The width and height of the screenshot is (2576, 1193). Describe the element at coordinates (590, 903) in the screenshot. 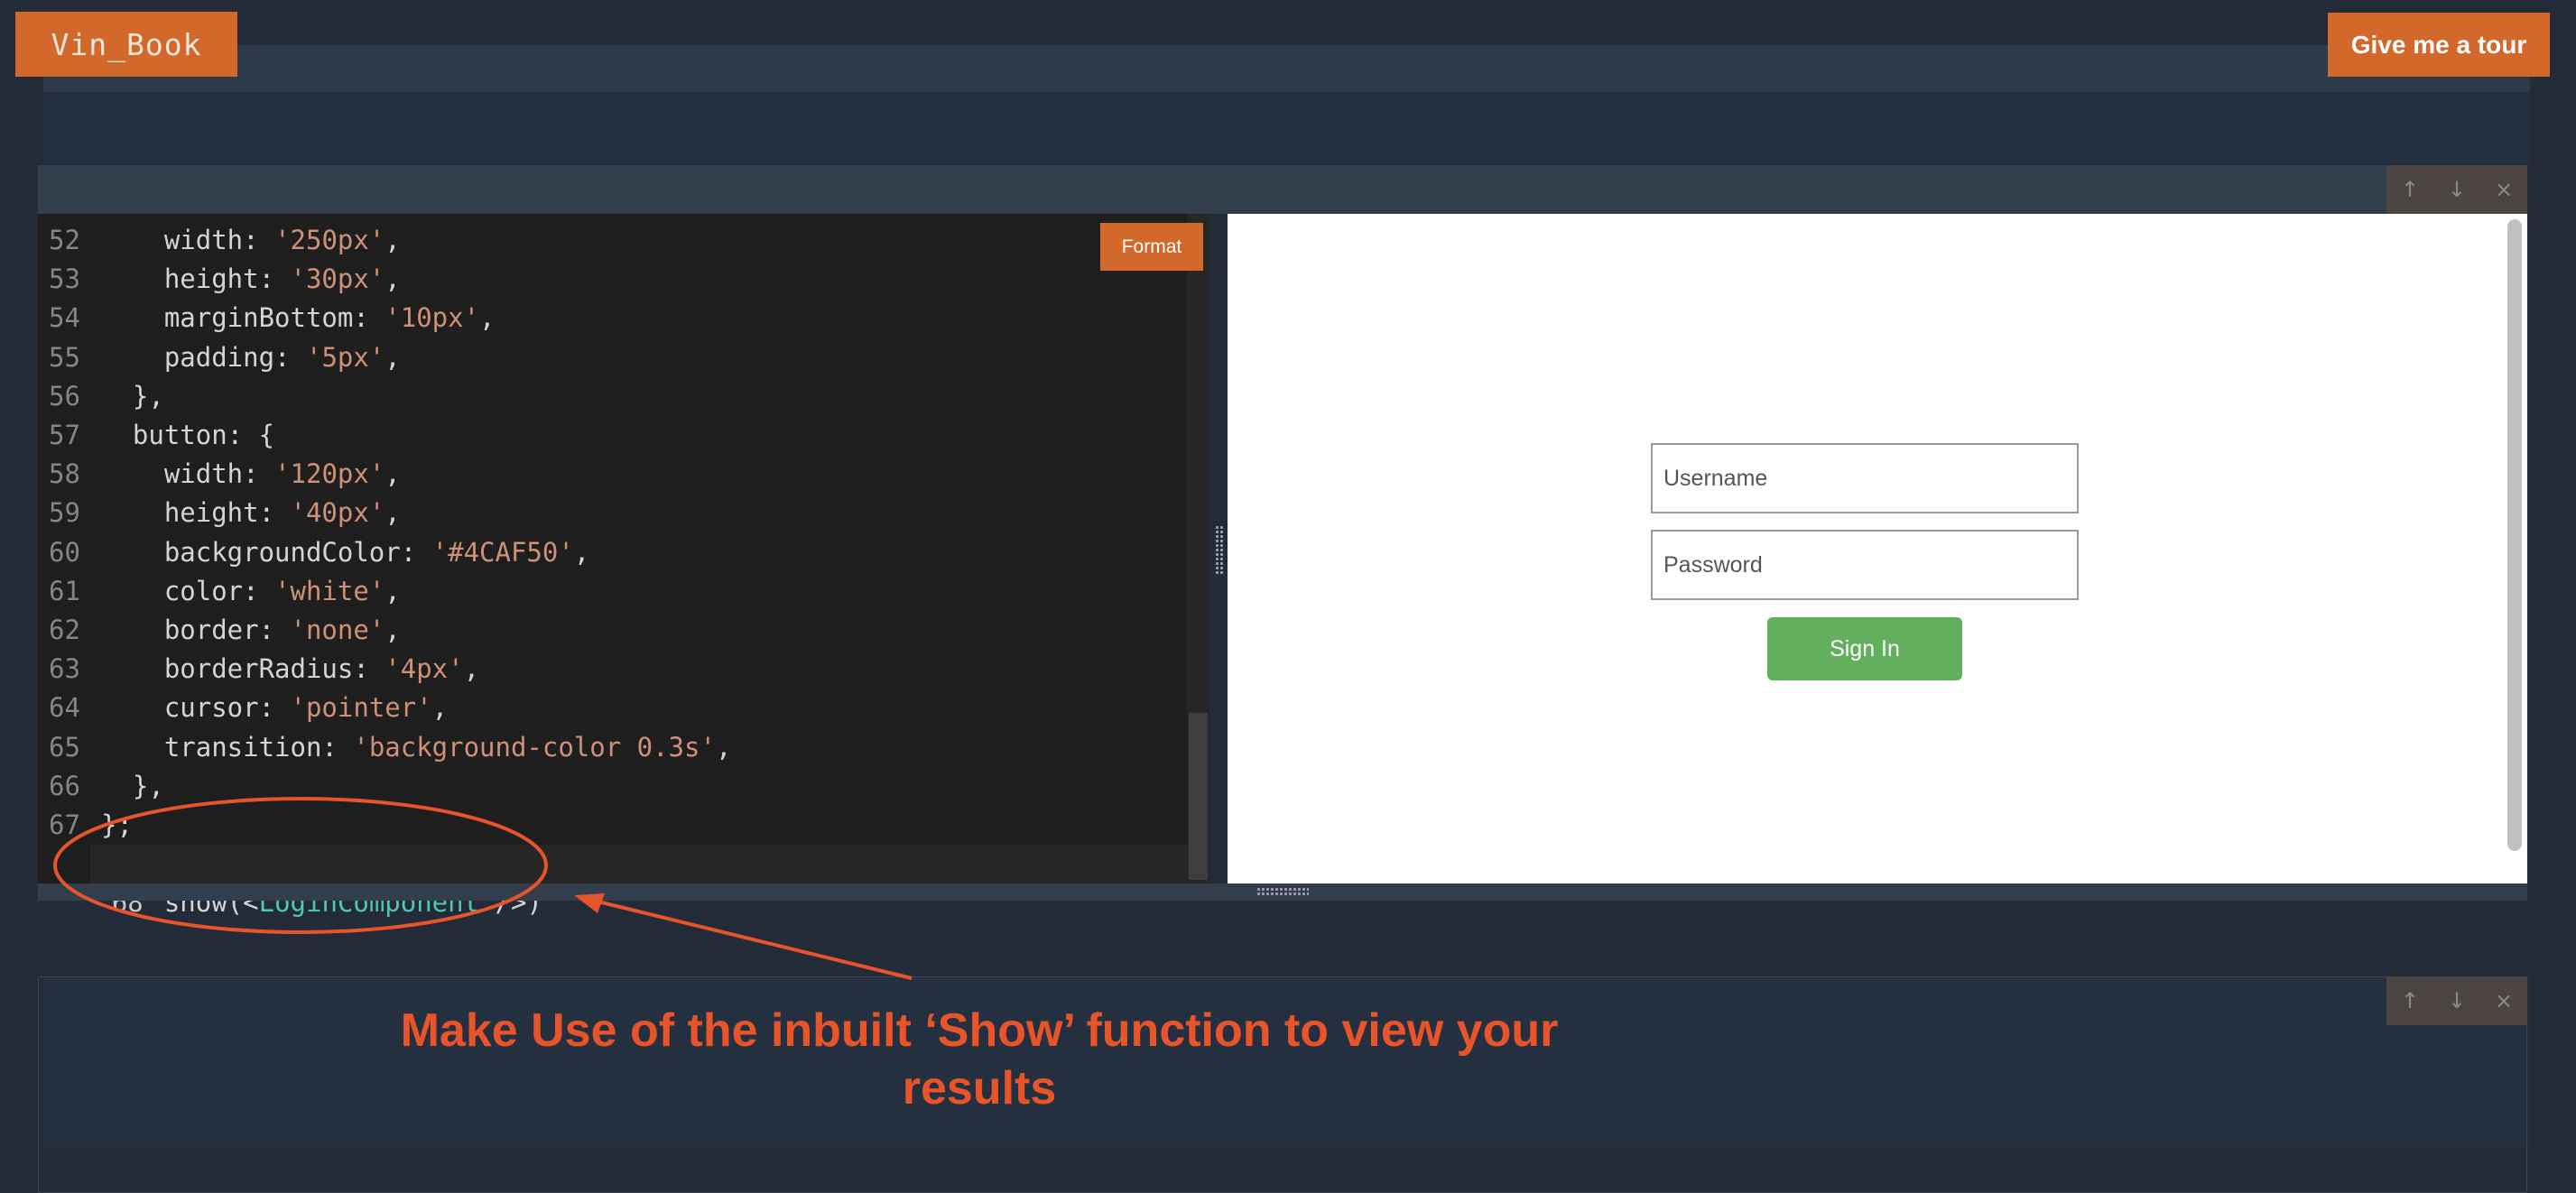

I see `annotation-arrow-head` at that location.